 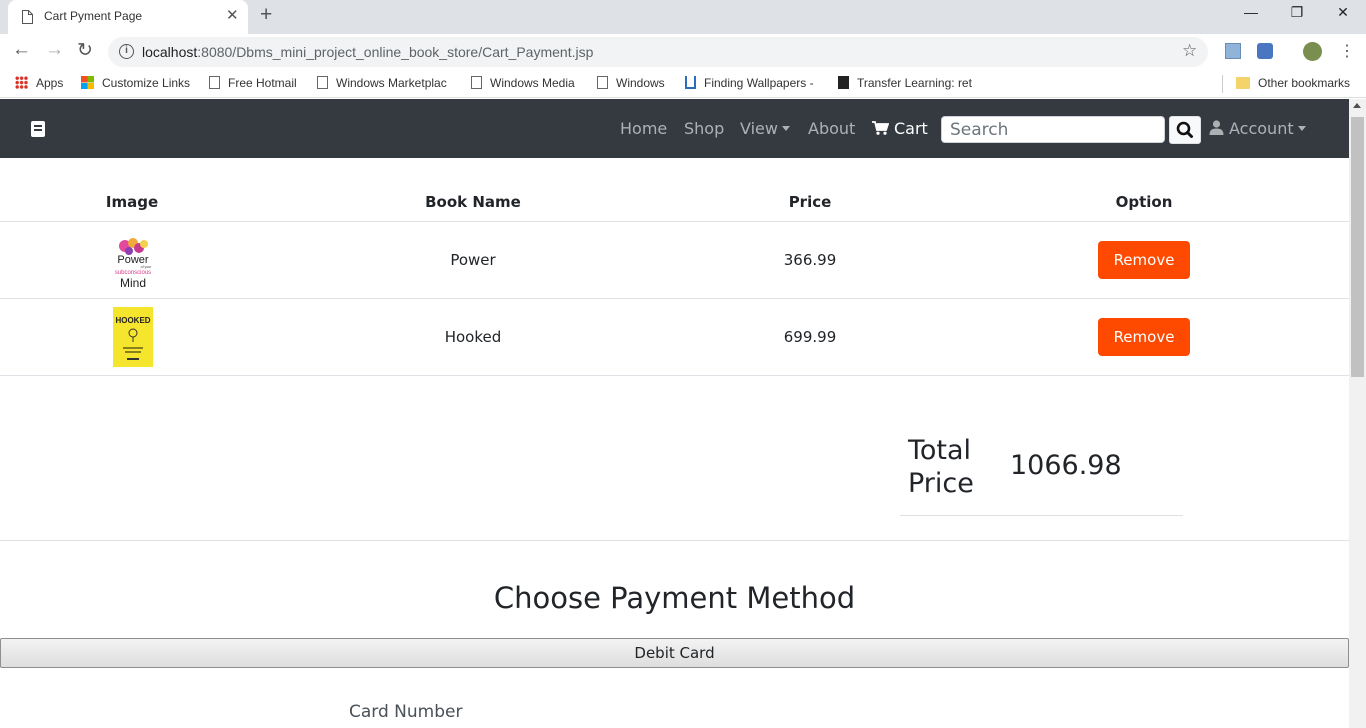 I want to click on svg-text: Mind, so click(x=133, y=283).